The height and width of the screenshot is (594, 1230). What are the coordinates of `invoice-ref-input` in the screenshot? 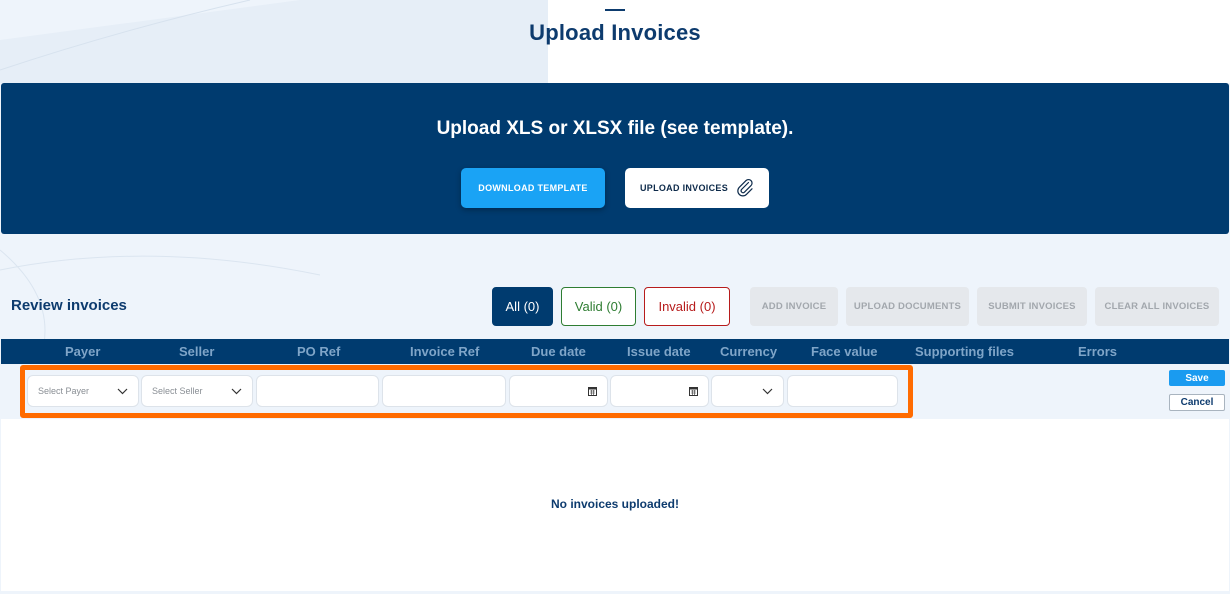 It's located at (444, 391).